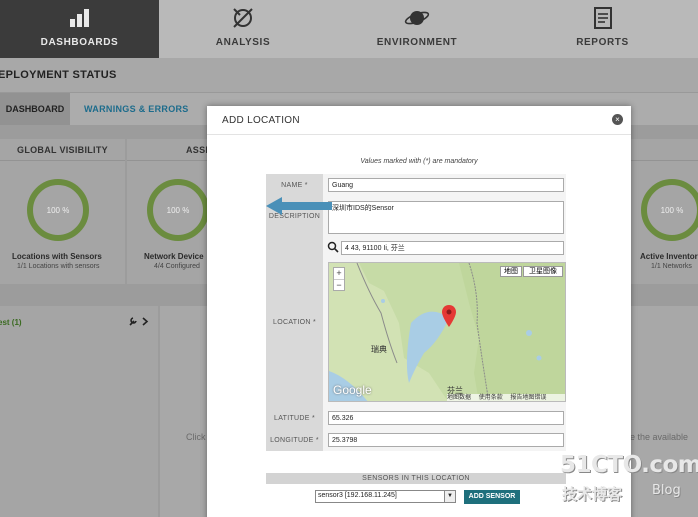 This screenshot has height=517, width=698. What do you see at coordinates (294, 440) in the screenshot?
I see `field-label: LONGITUDE *` at bounding box center [294, 440].